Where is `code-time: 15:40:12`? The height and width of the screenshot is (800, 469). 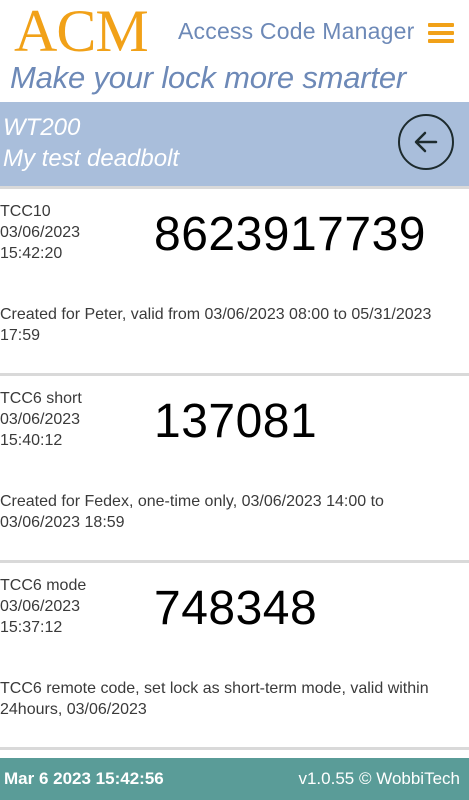
code-time: 15:40:12 is located at coordinates (31, 440).